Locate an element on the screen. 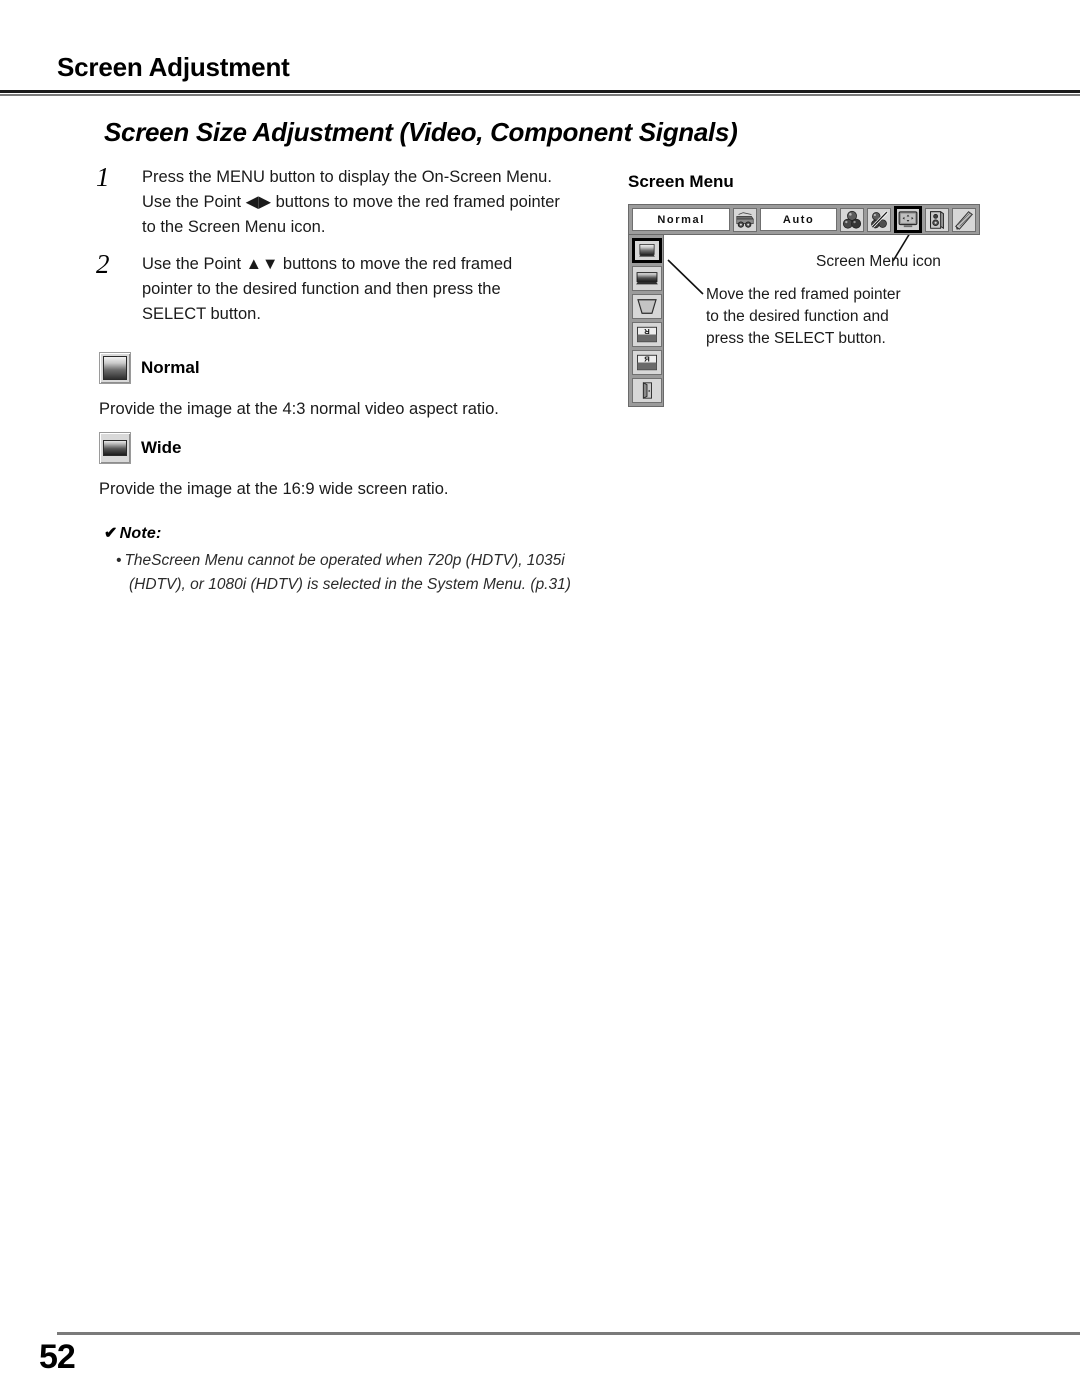 The height and width of the screenshot is (1397, 1080). image-select-icon is located at coordinates (879, 219).